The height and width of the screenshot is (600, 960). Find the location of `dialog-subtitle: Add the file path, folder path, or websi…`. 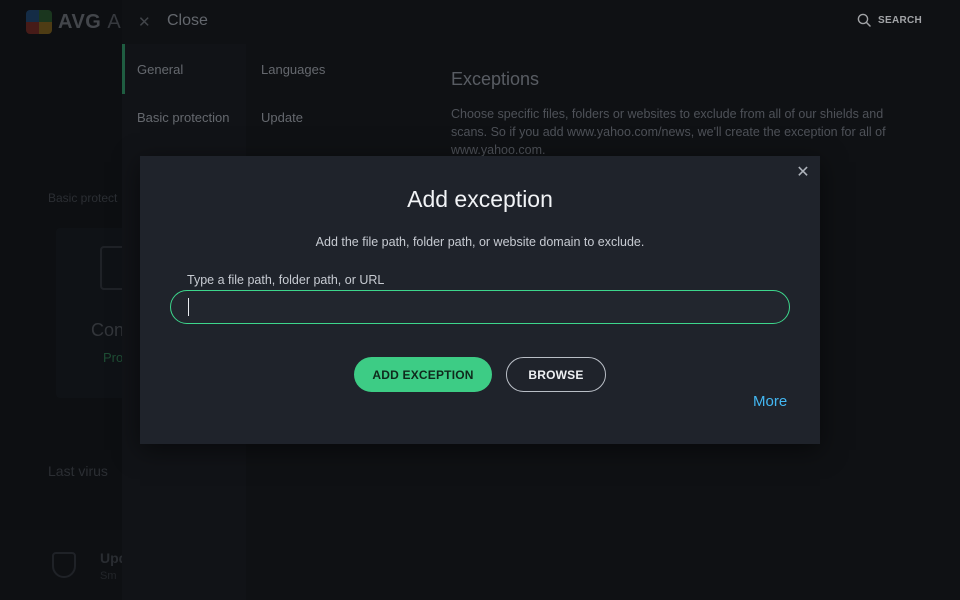

dialog-subtitle: Add the file path, folder path, or websi… is located at coordinates (480, 242).